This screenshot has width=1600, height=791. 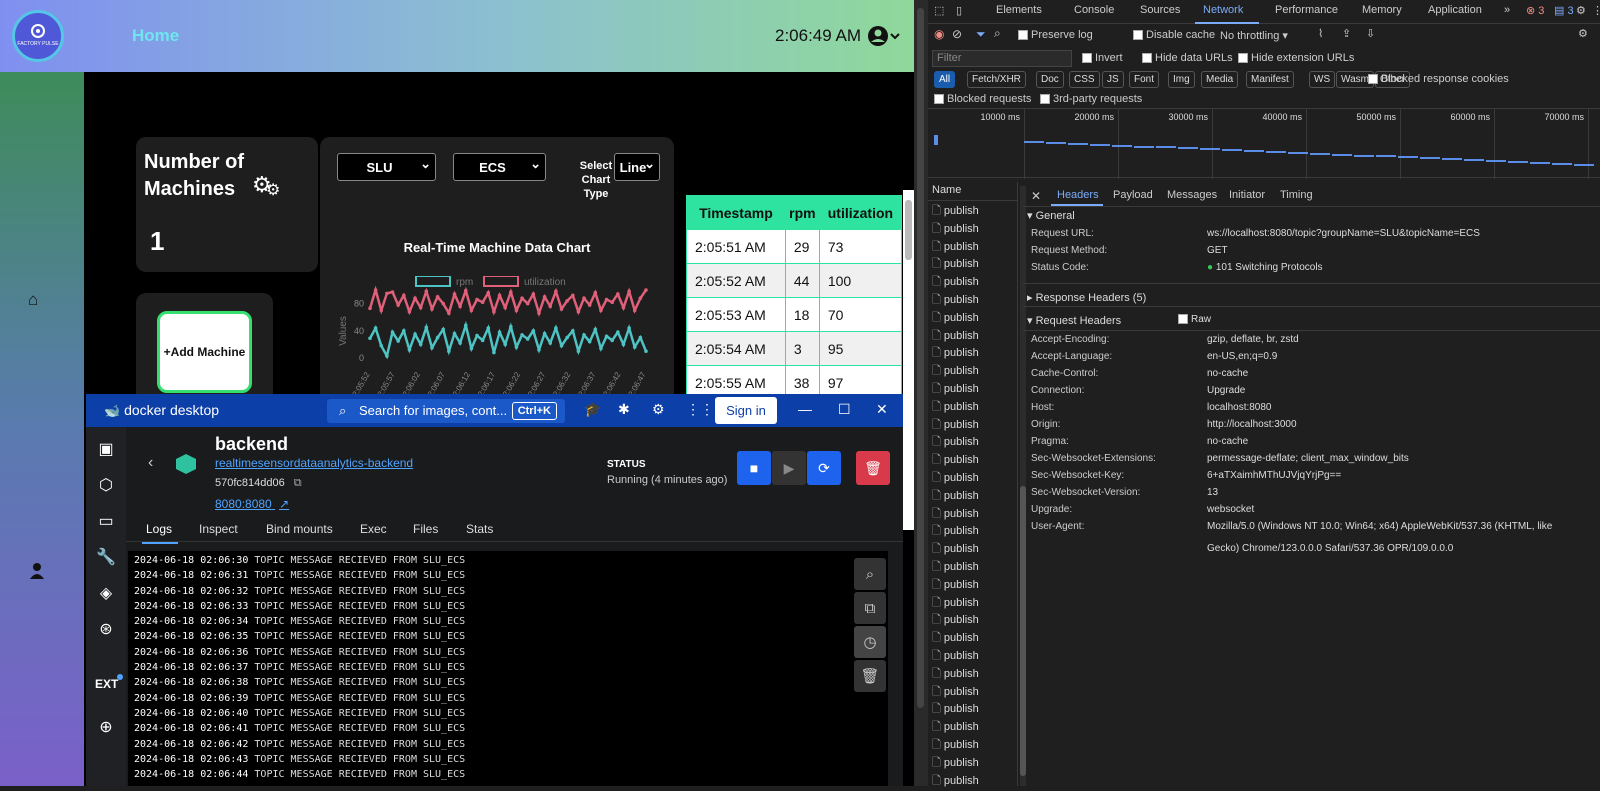 I want to click on tab-messages: Messages, so click(x=1192, y=195).